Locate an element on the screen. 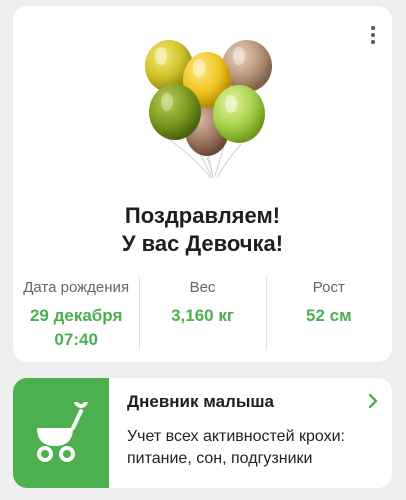  chevron-right-icon is located at coordinates (373, 401).